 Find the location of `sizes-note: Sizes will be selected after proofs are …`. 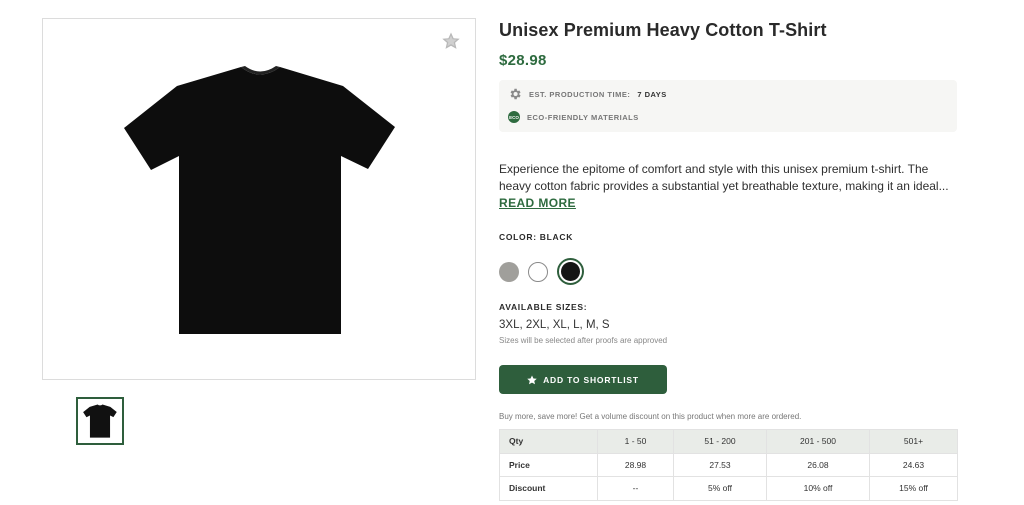

sizes-note: Sizes will be selected after proofs are … is located at coordinates (583, 340).